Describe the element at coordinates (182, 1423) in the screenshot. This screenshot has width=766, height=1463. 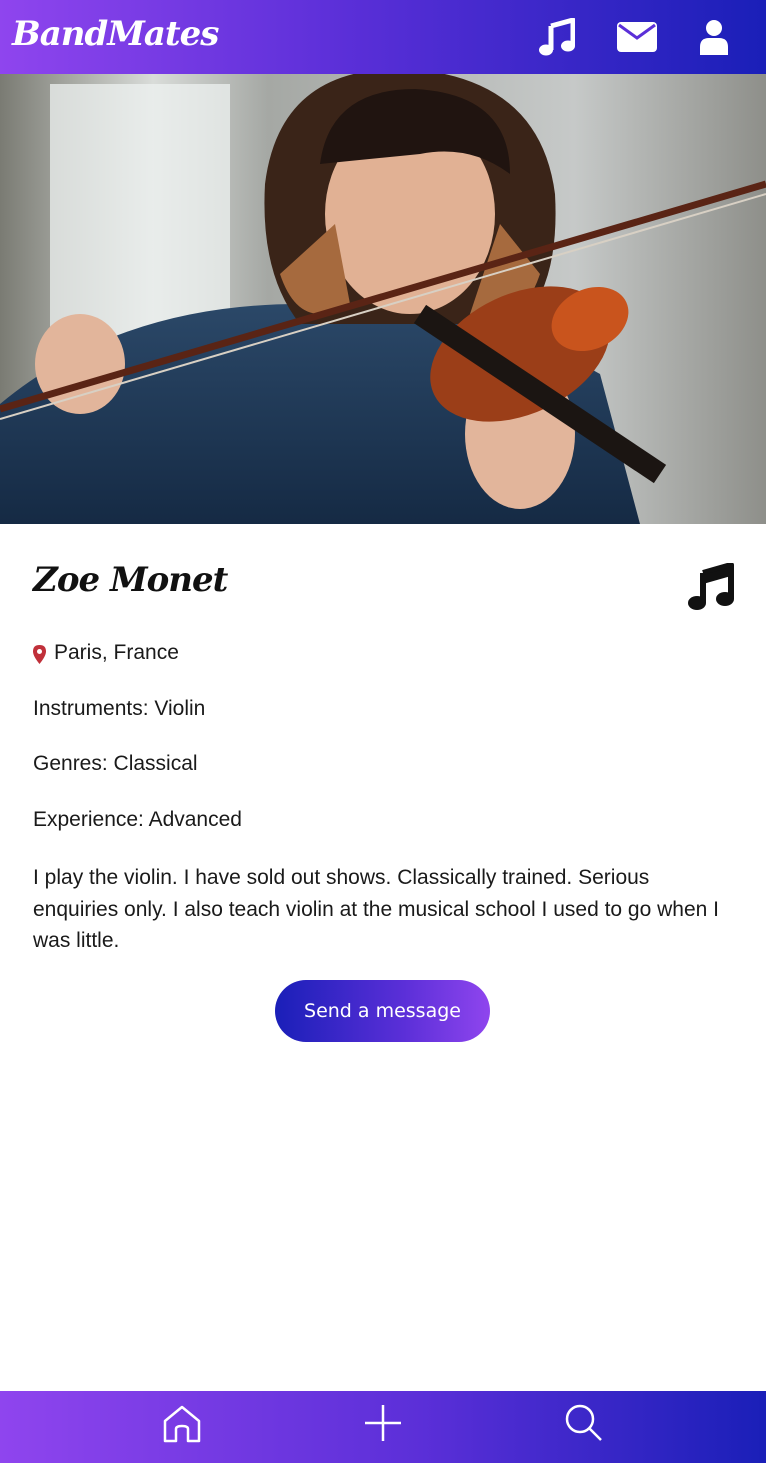
I see `home-icon` at that location.